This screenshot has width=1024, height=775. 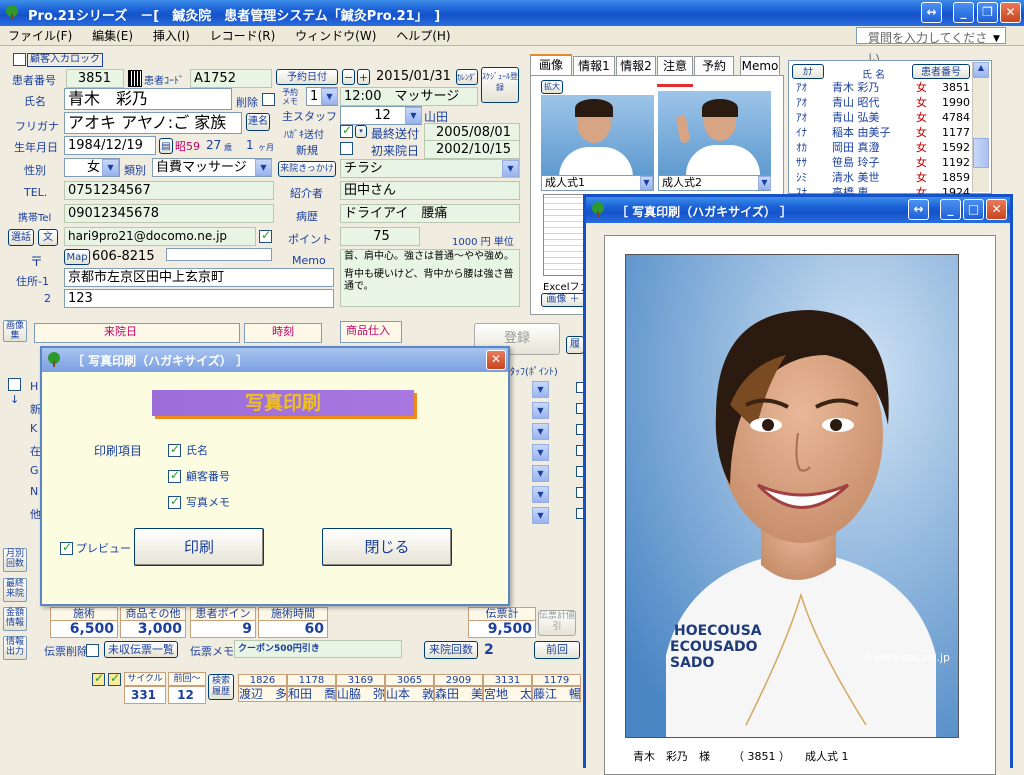 What do you see at coordinates (268, 99) in the screenshot?
I see `delete-checkbox` at bounding box center [268, 99].